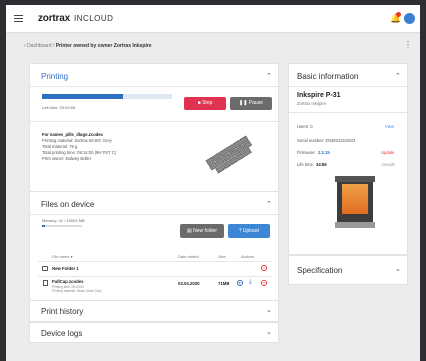 This screenshot has height=361, width=426. I want to click on row-file-sub2: Printing material: Resin Clear Grey, so click(77, 291).